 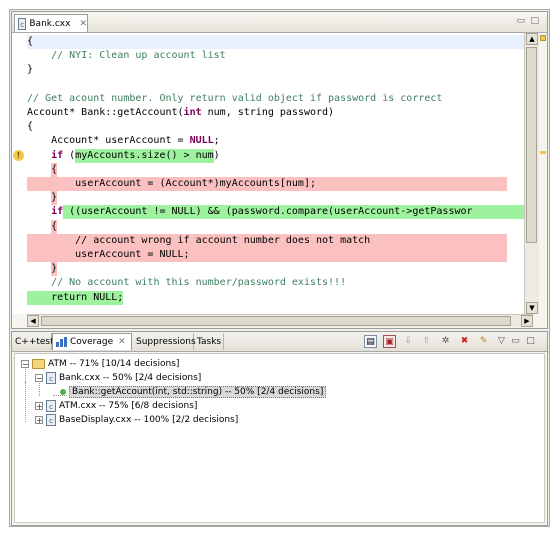 What do you see at coordinates (543, 173) in the screenshot?
I see `overview-ruler` at bounding box center [543, 173].